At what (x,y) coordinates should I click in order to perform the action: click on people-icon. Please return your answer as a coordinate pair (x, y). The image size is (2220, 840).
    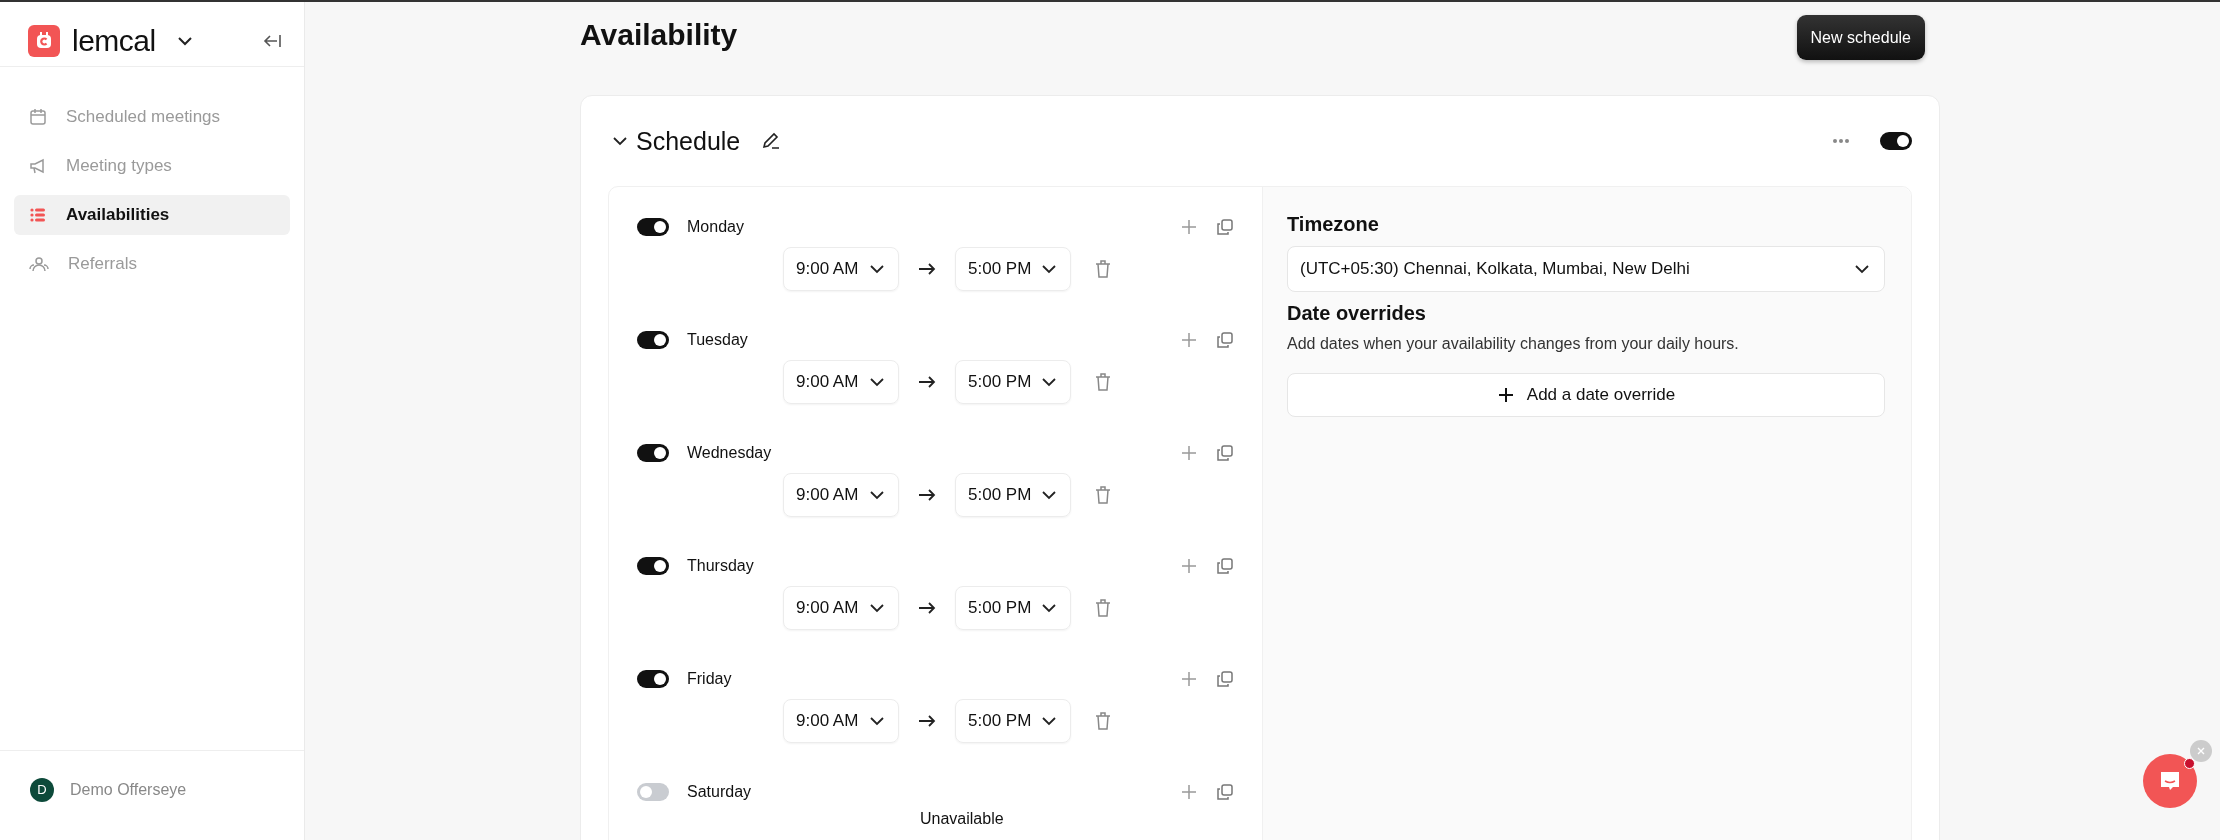
    Looking at the image, I should click on (39, 264).